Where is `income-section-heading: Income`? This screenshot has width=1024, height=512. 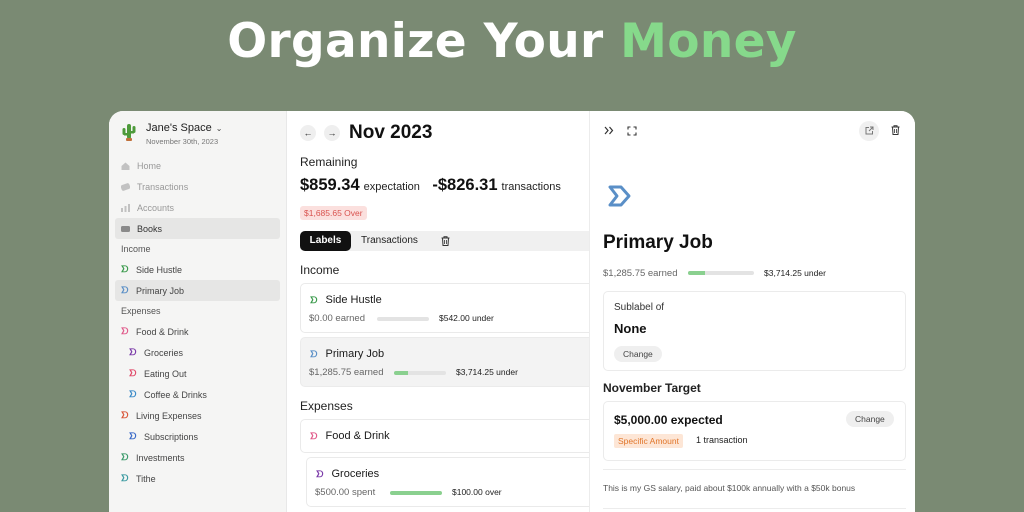 income-section-heading: Income is located at coordinates (320, 270).